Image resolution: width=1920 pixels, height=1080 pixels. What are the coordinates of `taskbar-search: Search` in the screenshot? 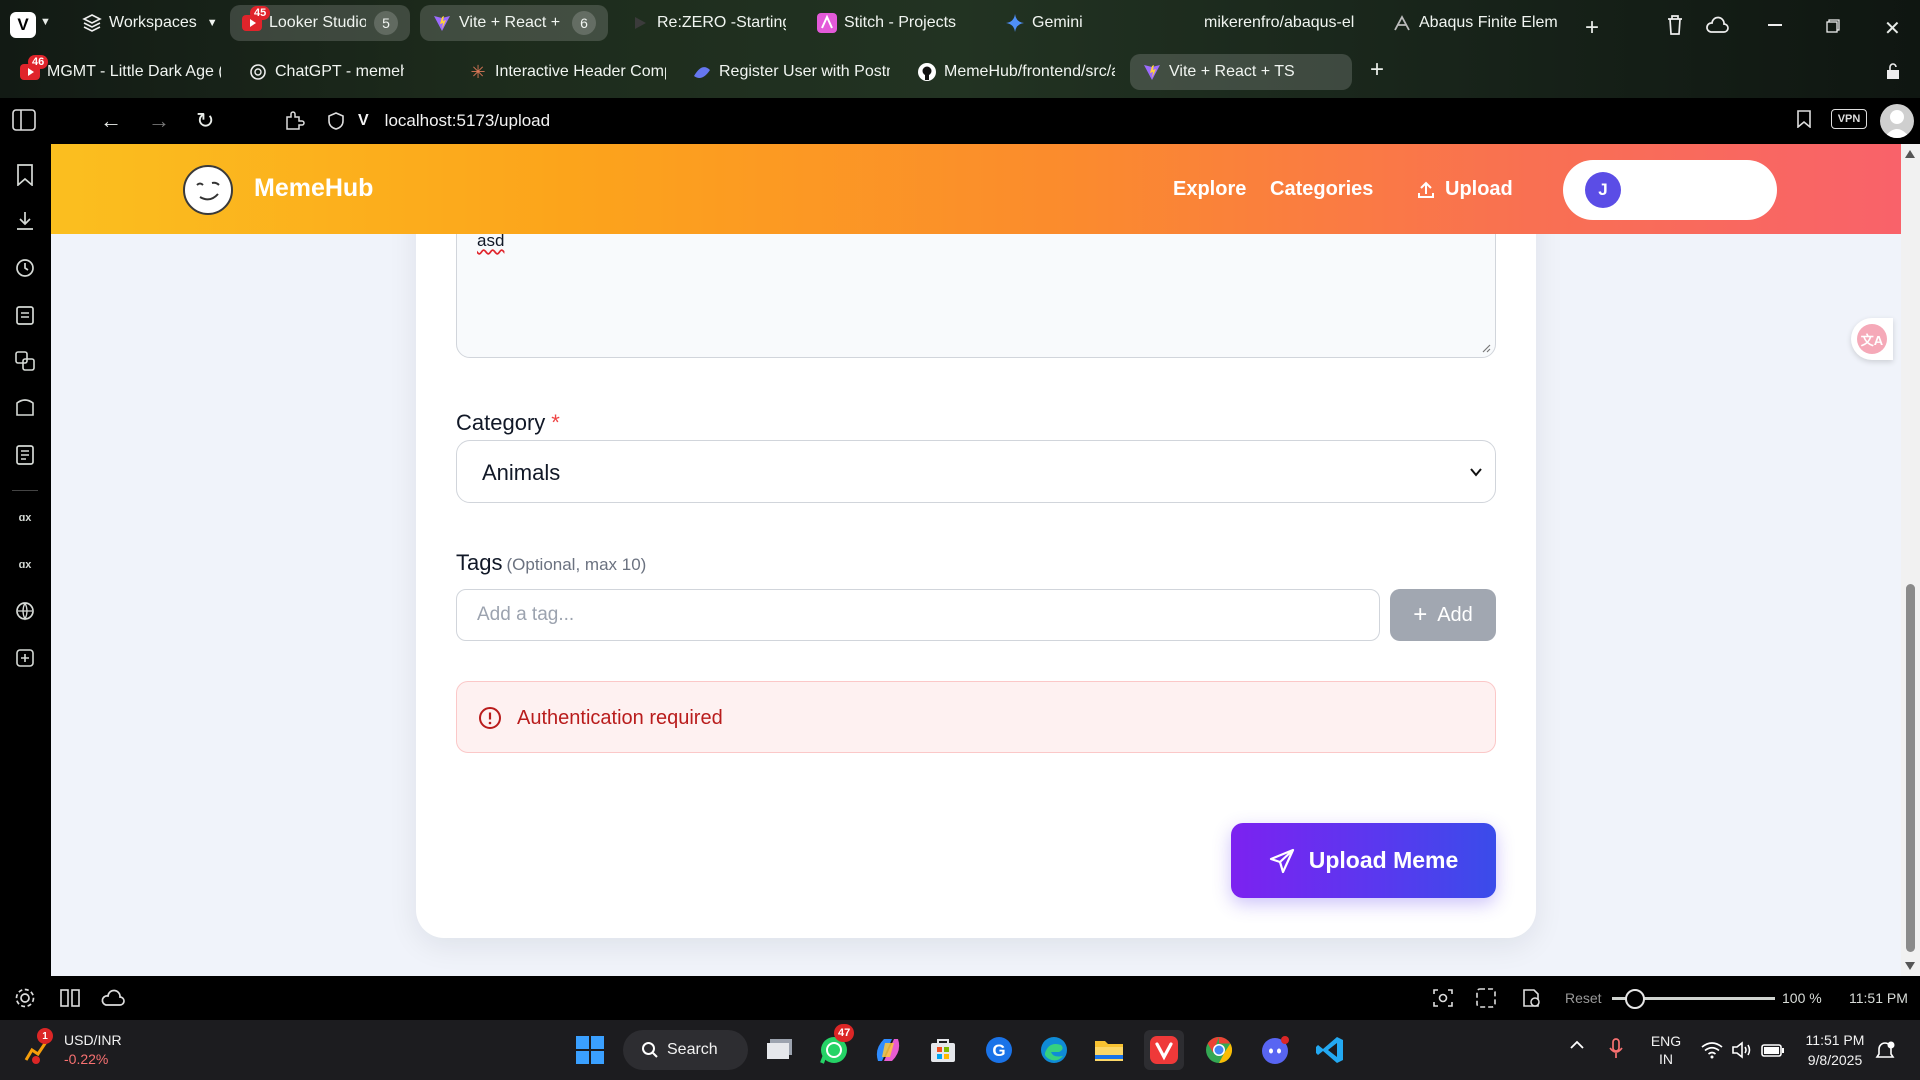 It's located at (685, 1050).